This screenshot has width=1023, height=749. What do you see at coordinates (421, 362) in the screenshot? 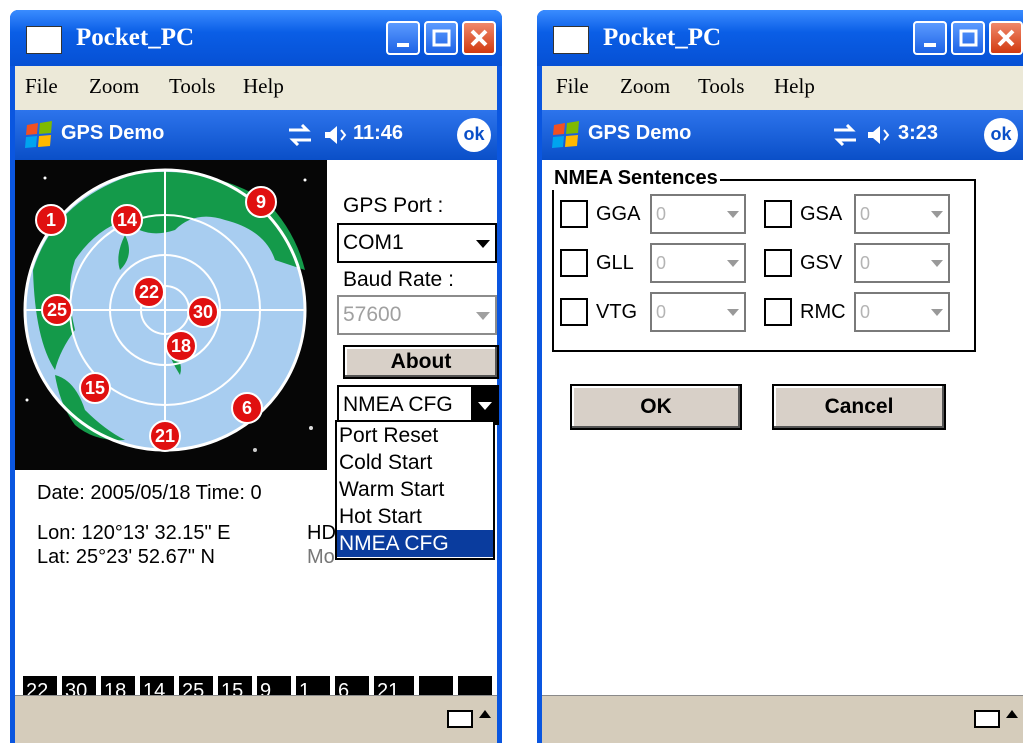
I see `about-button: About` at bounding box center [421, 362].